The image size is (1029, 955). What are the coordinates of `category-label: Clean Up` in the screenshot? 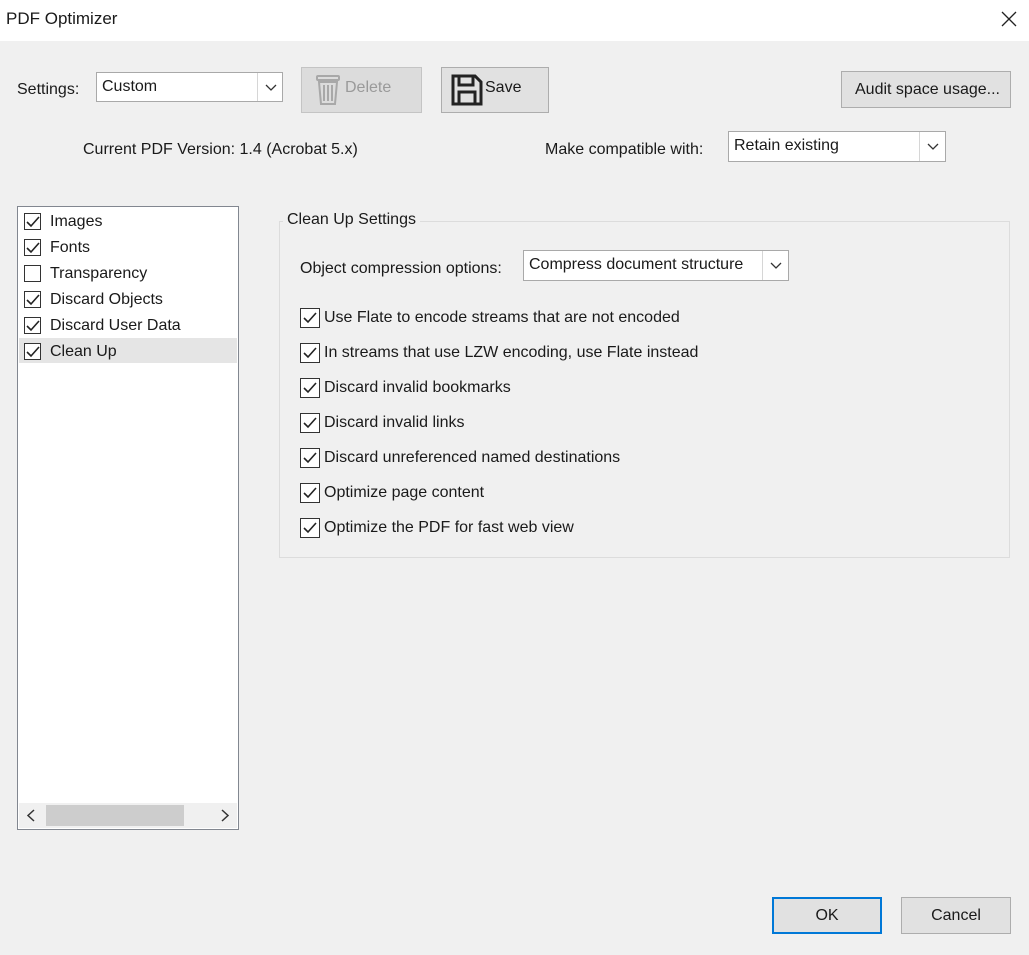 It's located at (83, 351).